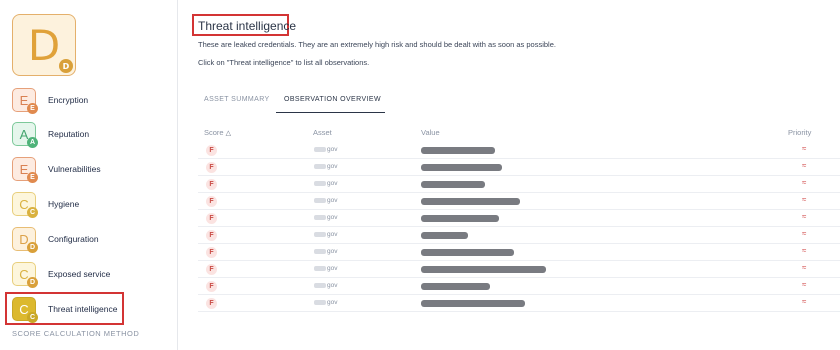  I want to click on tab-observation-overview: OBSERVATION OVERVIEW, so click(332, 99).